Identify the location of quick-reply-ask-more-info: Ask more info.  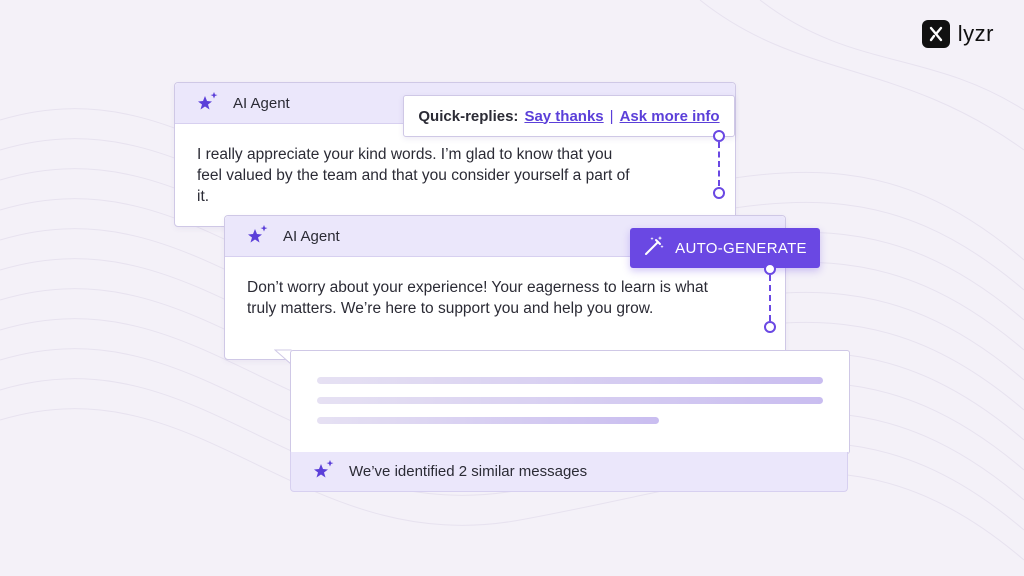
(670, 116).